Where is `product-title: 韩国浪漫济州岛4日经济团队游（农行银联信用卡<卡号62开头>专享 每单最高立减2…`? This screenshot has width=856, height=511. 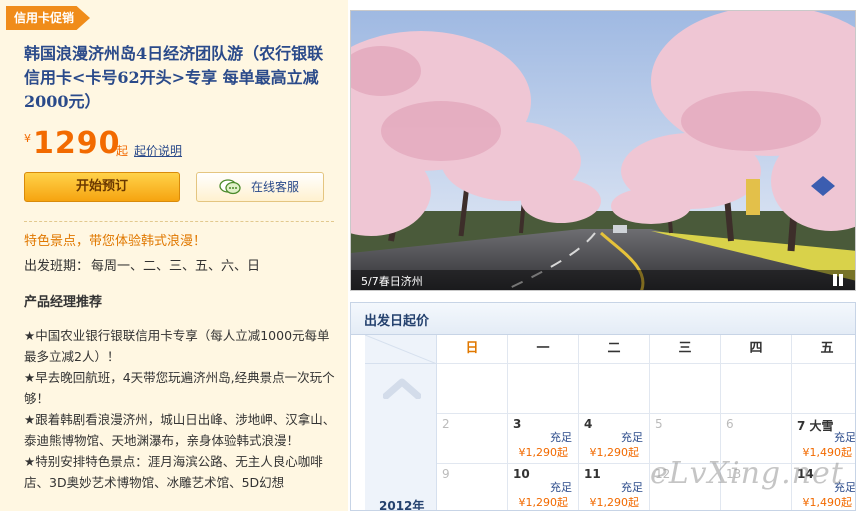 product-title: 韩国浪漫济州岛4日经济团队游（农行银联信用卡<卡号62开头>专享 每单最高立减2… is located at coordinates (174, 77).